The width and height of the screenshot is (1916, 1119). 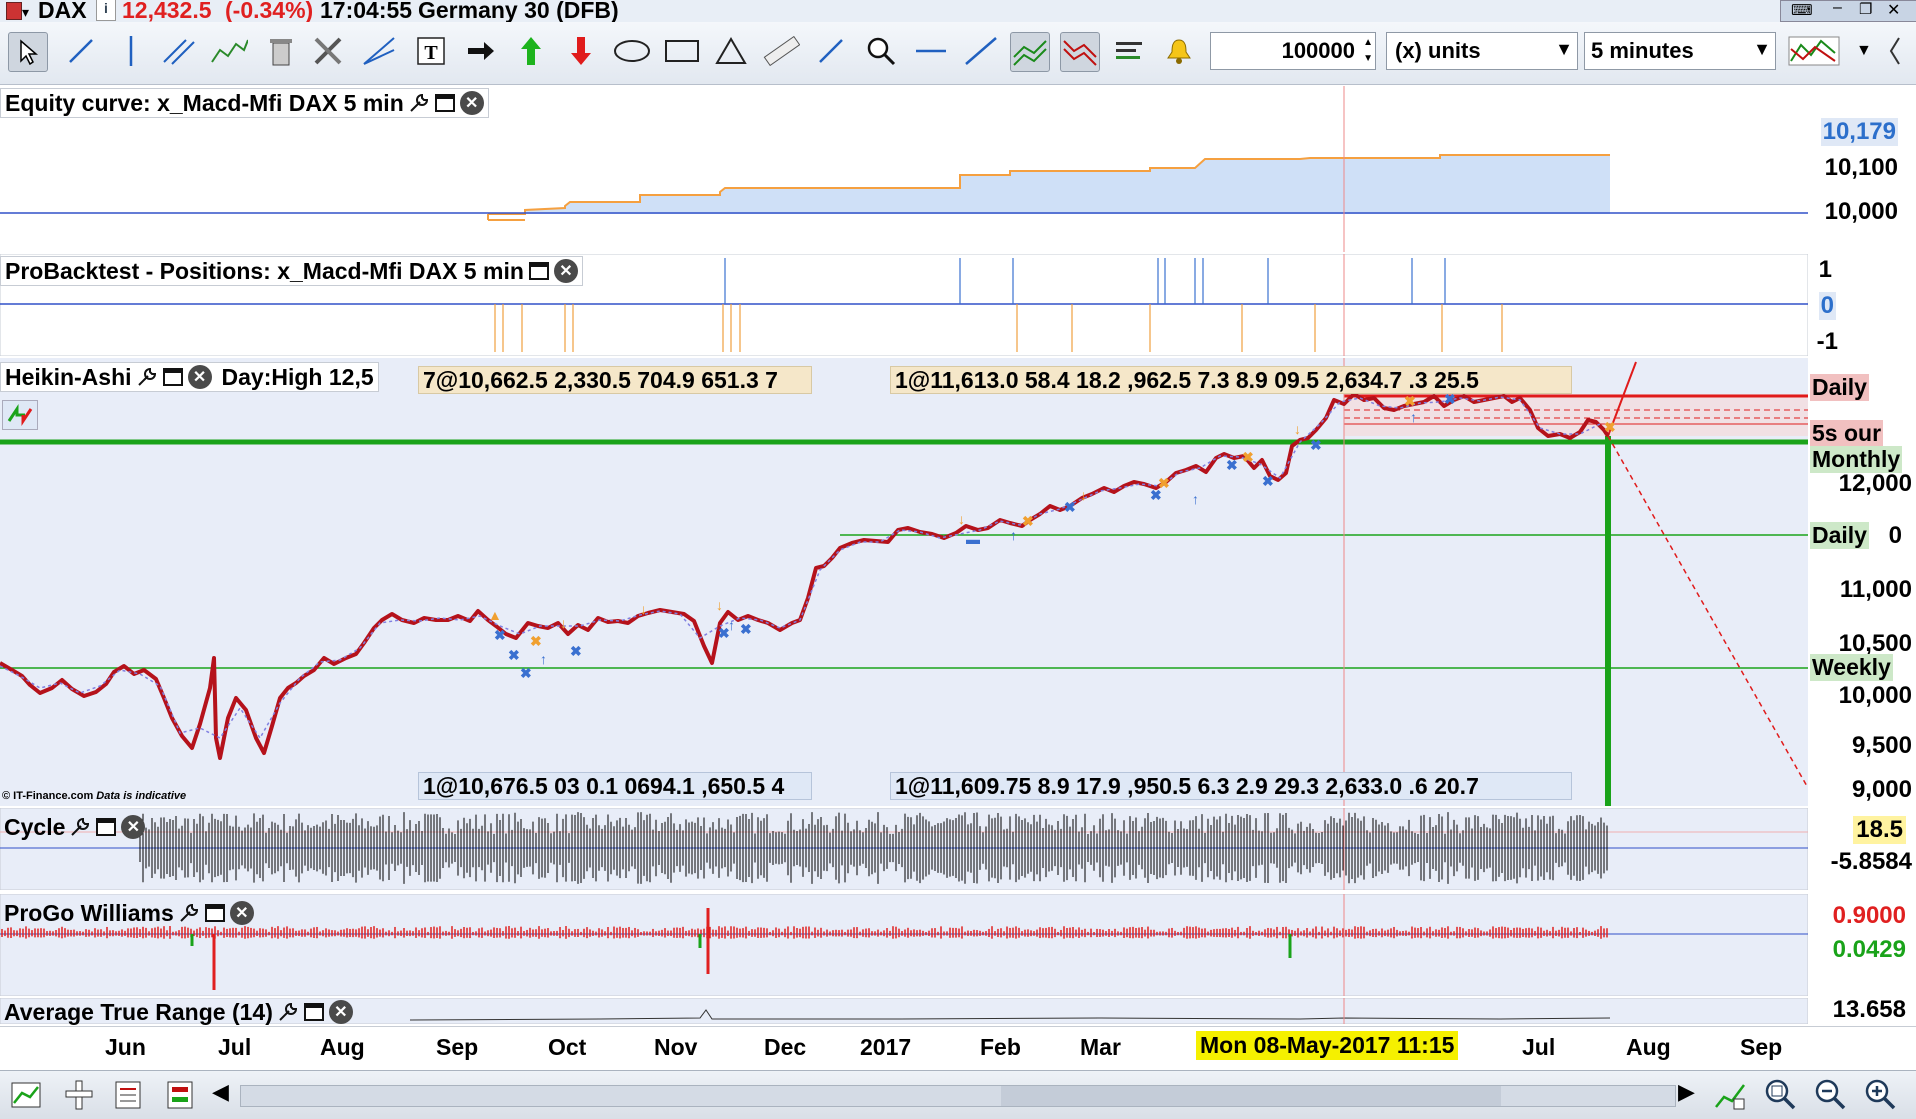 I want to click on chart-type-icon, so click(x=1817, y=51).